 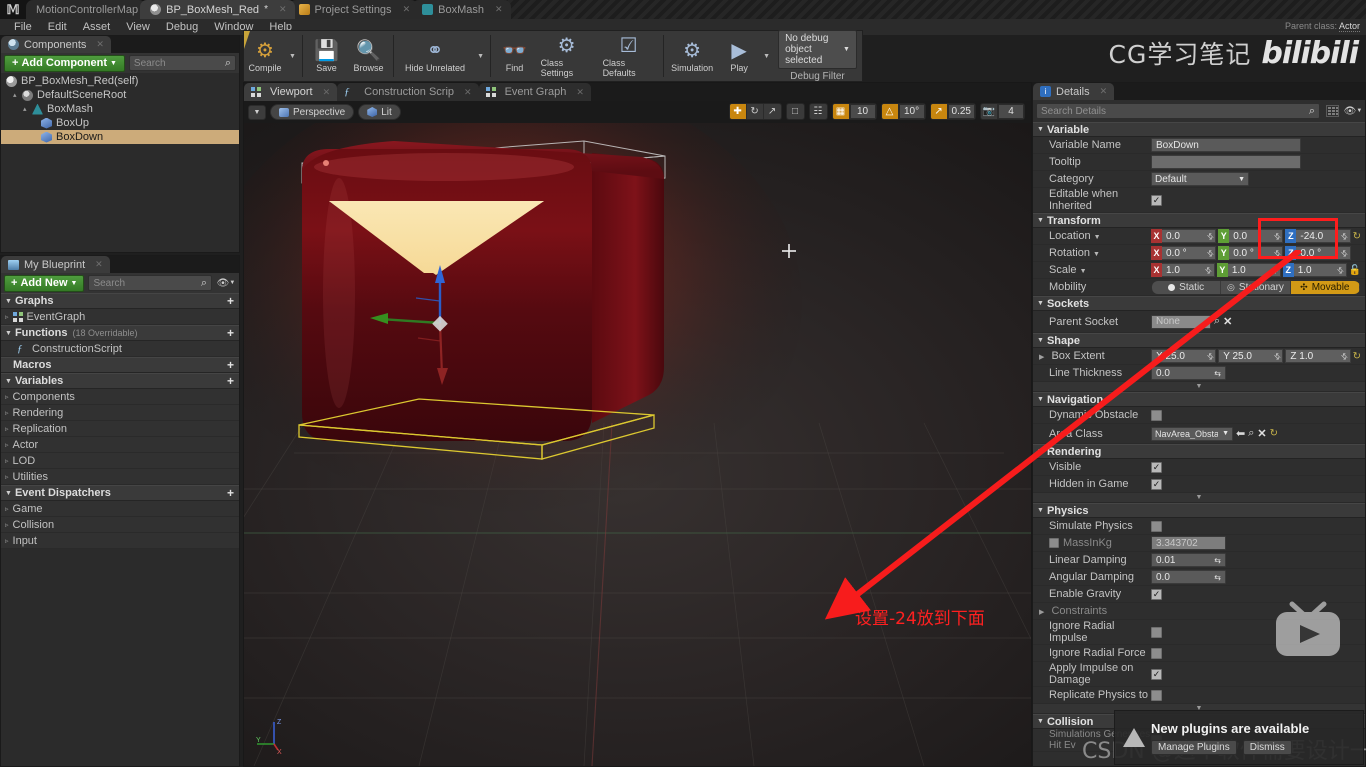 What do you see at coordinates (1349, 26) in the screenshot?
I see `parent-class-value: Actor` at bounding box center [1349, 26].